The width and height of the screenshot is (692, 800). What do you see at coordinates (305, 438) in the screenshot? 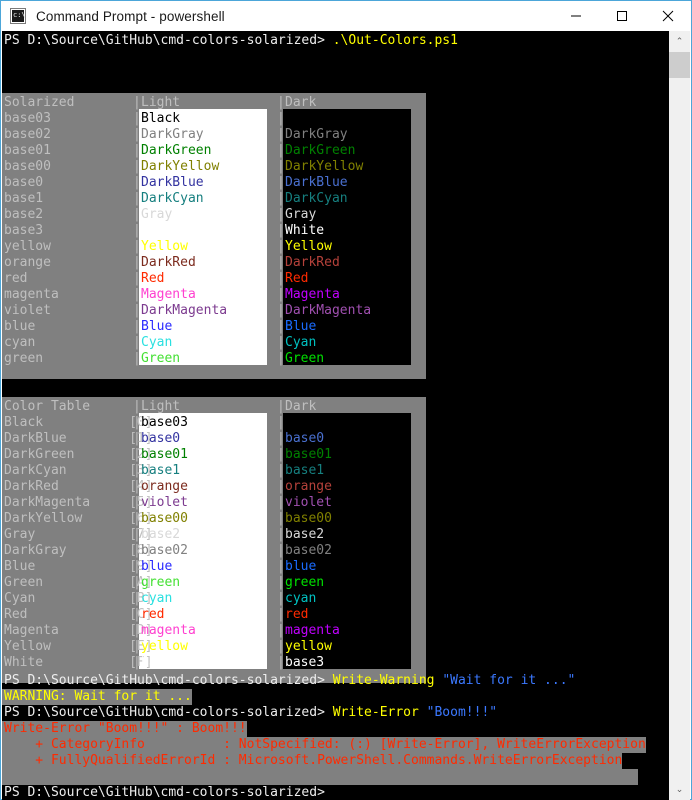
I see `table2-row-dark-swatch: base0` at bounding box center [305, 438].